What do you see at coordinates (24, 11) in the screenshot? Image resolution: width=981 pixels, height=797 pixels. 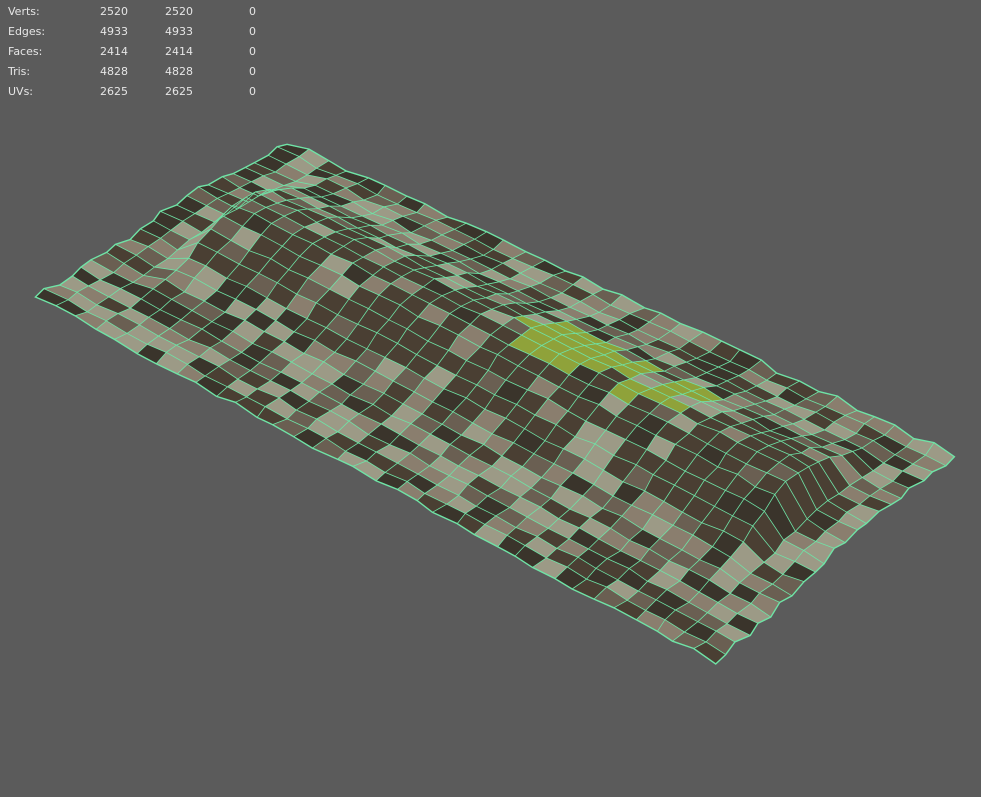 I see `hud-label: Verts:` at bounding box center [24, 11].